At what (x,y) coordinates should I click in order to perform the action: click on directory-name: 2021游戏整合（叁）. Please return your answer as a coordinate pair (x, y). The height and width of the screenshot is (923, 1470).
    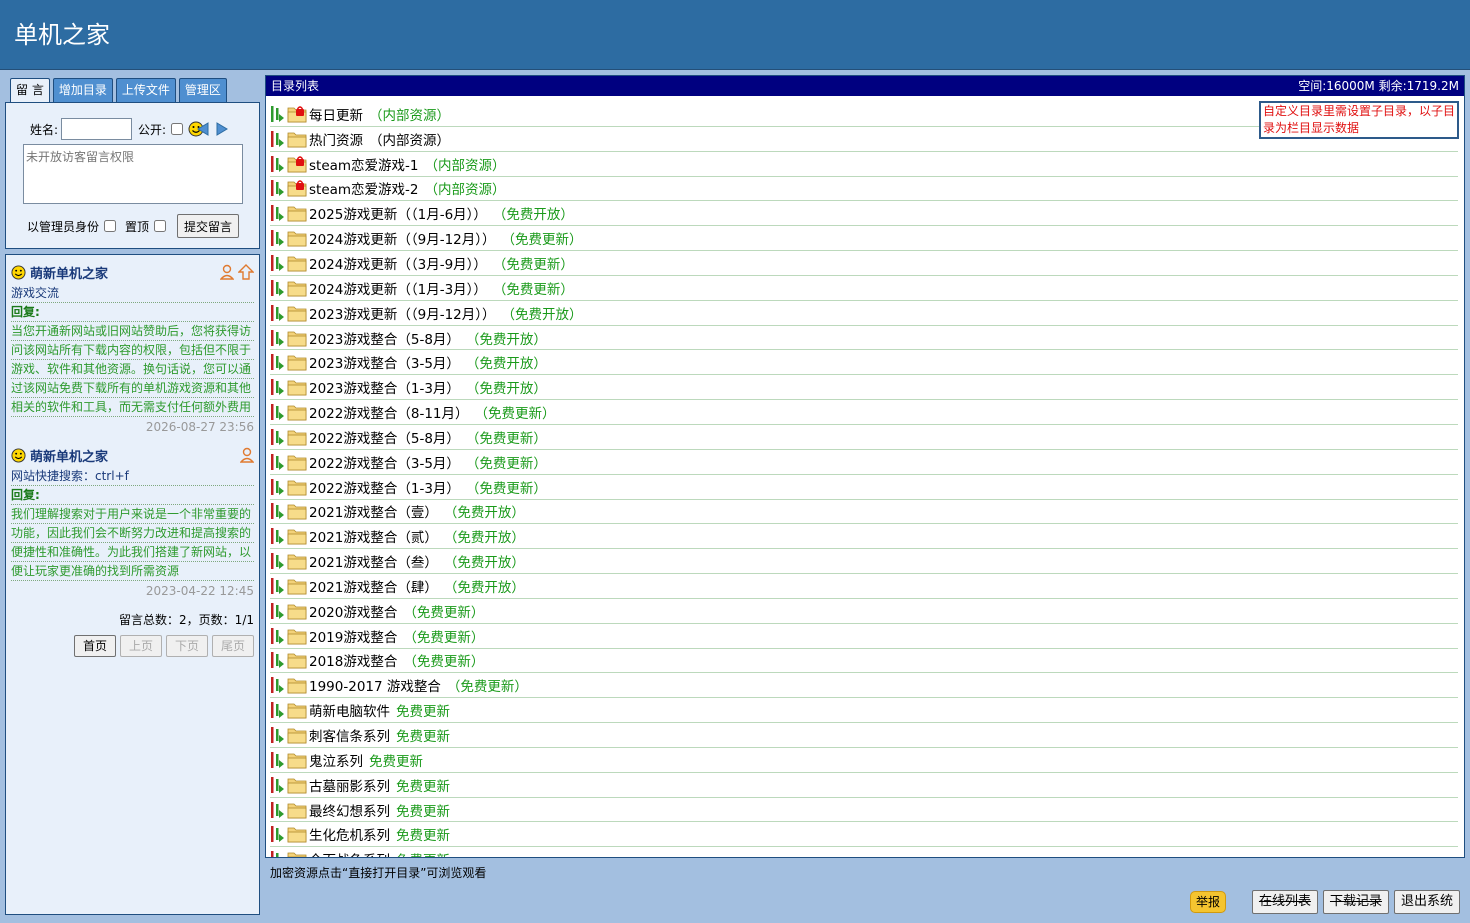
    Looking at the image, I should click on (373, 561).